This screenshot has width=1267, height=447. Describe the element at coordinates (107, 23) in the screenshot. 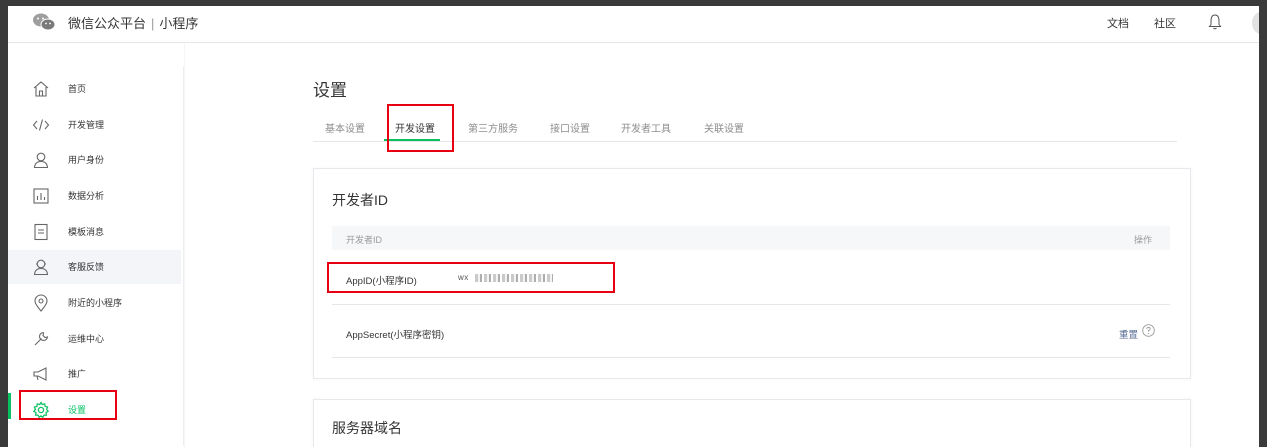

I see `brand-name: 微信公众平台` at that location.